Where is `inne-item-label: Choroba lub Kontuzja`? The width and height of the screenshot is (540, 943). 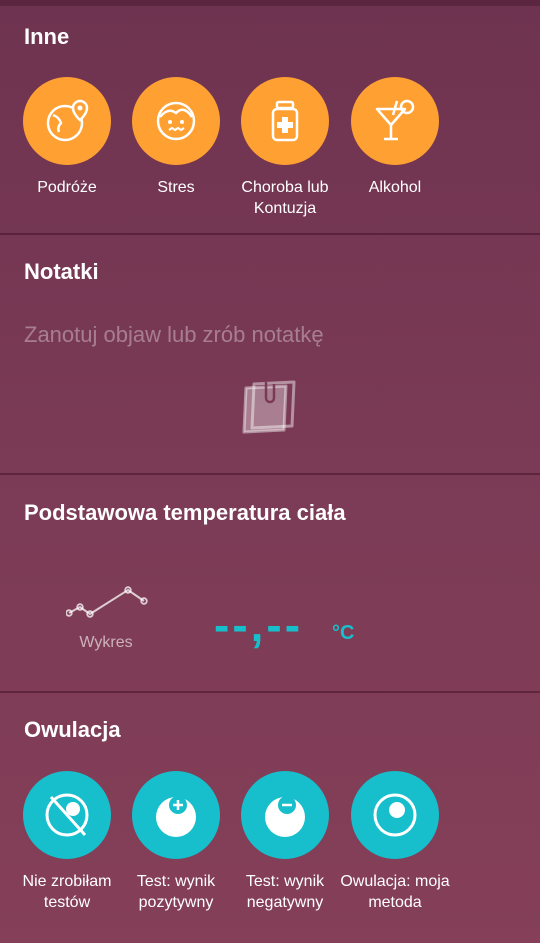 inne-item-label: Choroba lub Kontuzja is located at coordinates (285, 198).